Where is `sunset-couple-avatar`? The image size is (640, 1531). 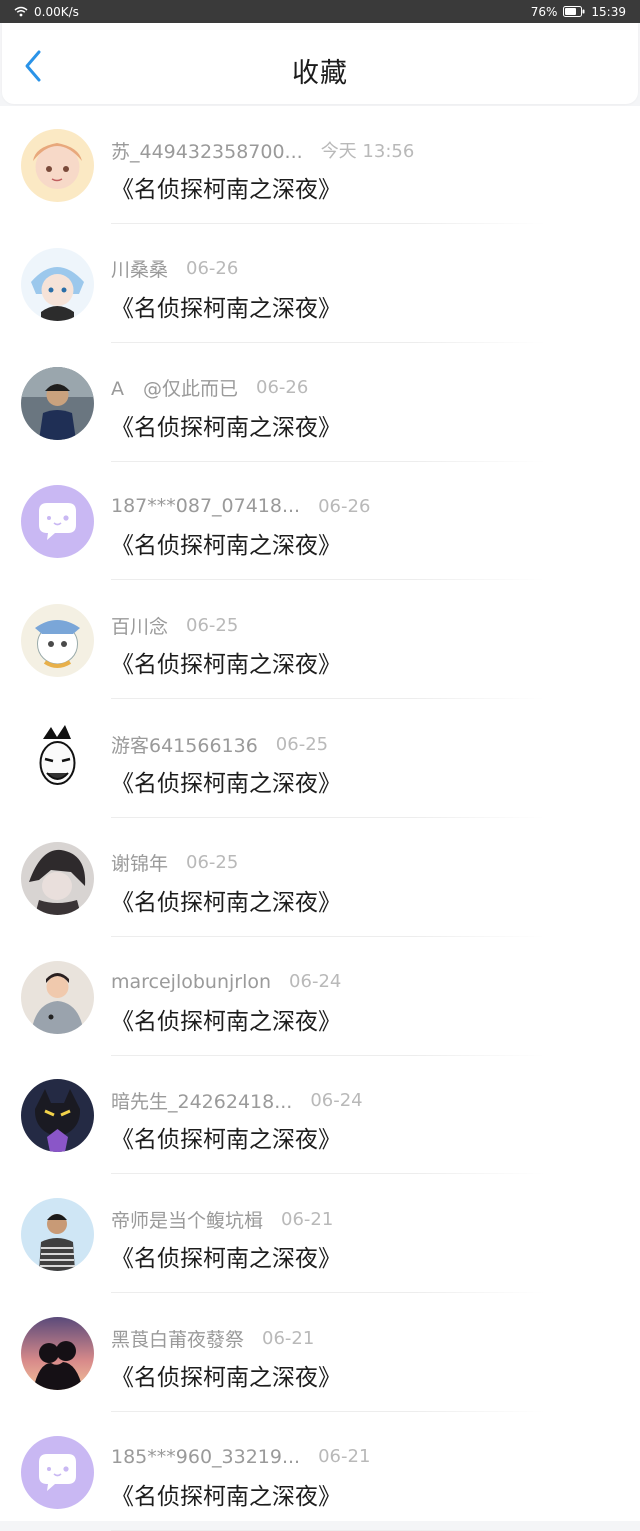
sunset-couple-avatar is located at coordinates (57, 1353).